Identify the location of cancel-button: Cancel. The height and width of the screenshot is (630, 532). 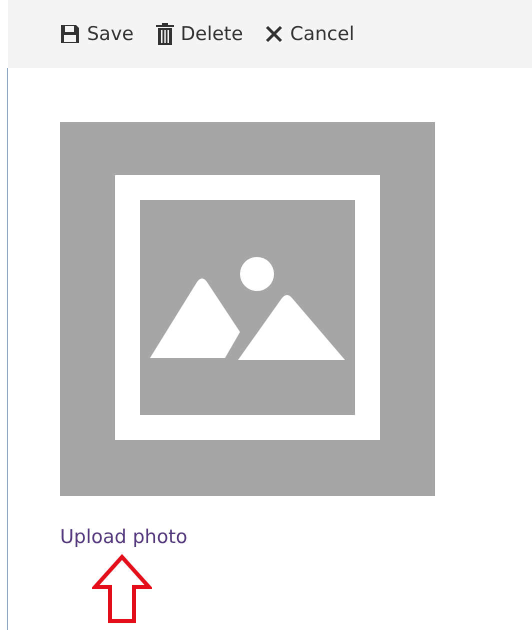
(309, 34).